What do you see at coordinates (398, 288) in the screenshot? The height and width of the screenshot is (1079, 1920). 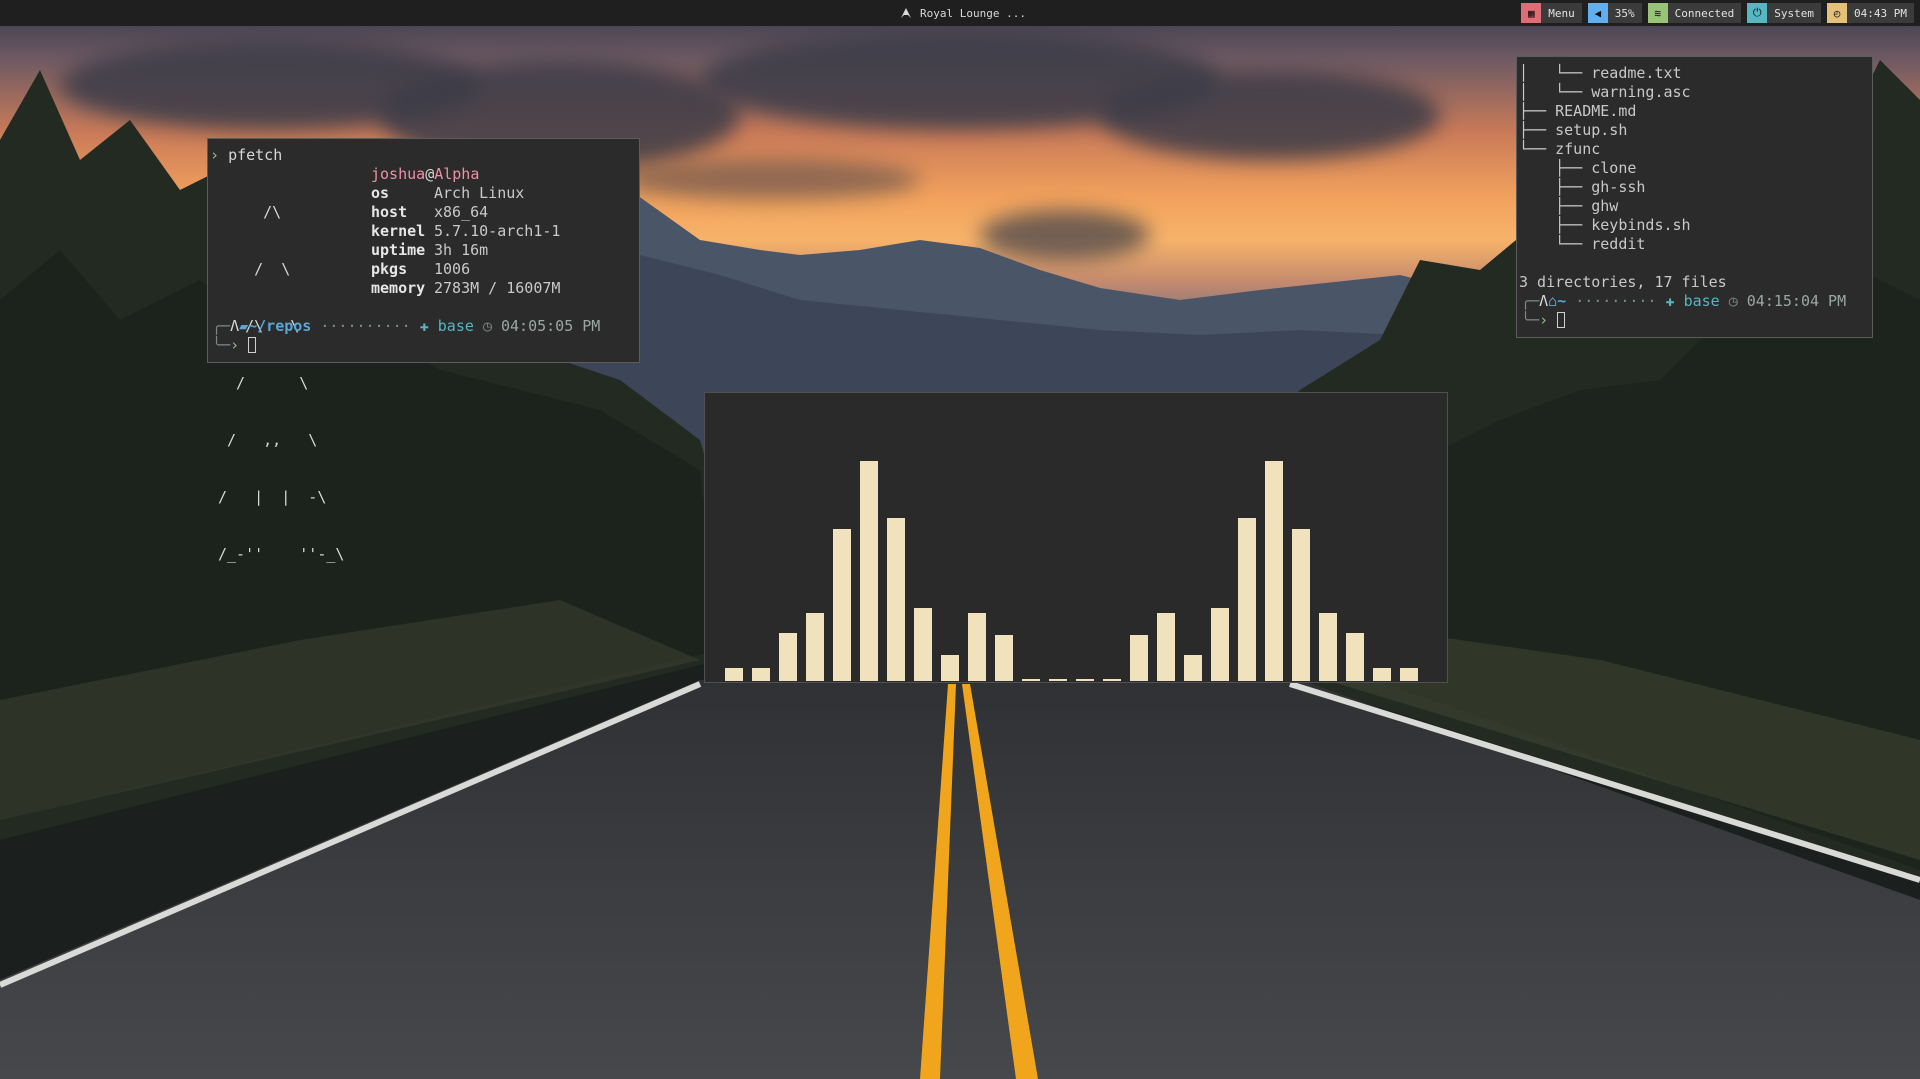 I see `info-key: memory` at bounding box center [398, 288].